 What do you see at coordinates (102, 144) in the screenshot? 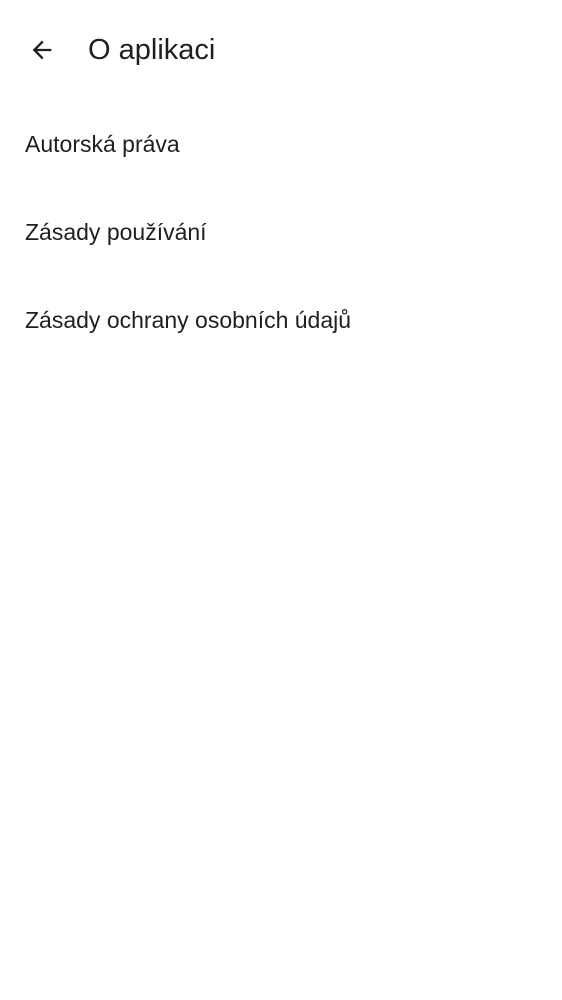
I see `list-item-label: Autorská práva` at bounding box center [102, 144].